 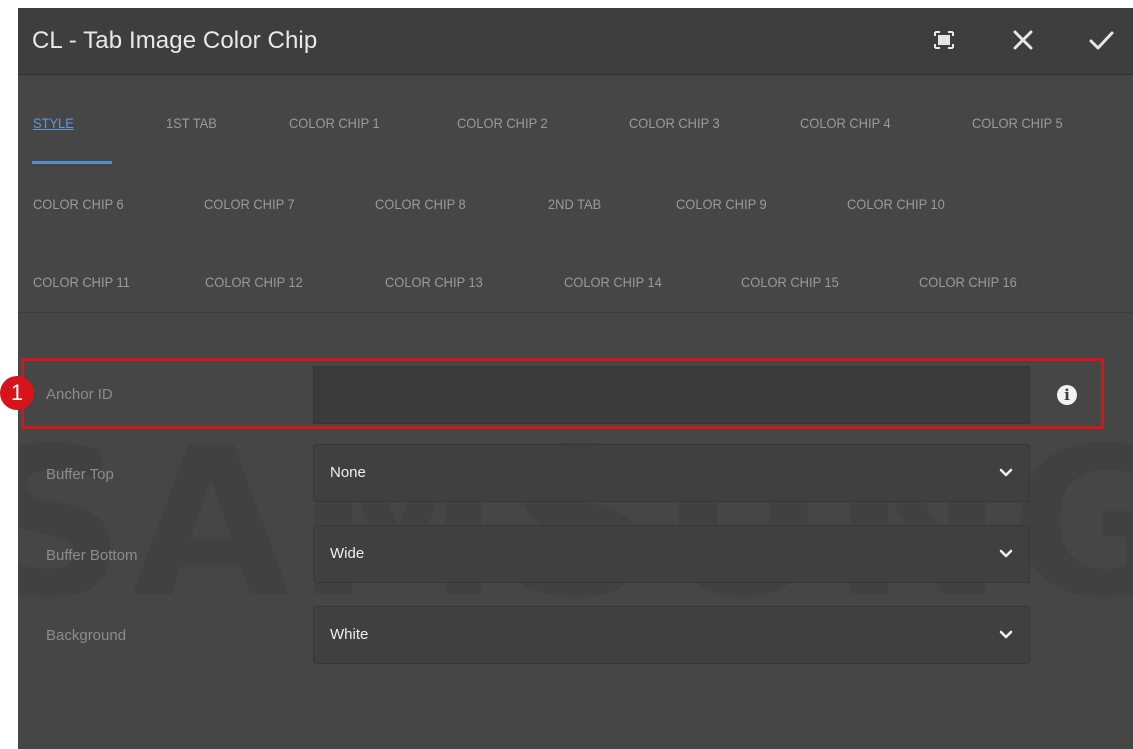 What do you see at coordinates (79, 394) in the screenshot?
I see `anchor-id-label: Anchor ID` at bounding box center [79, 394].